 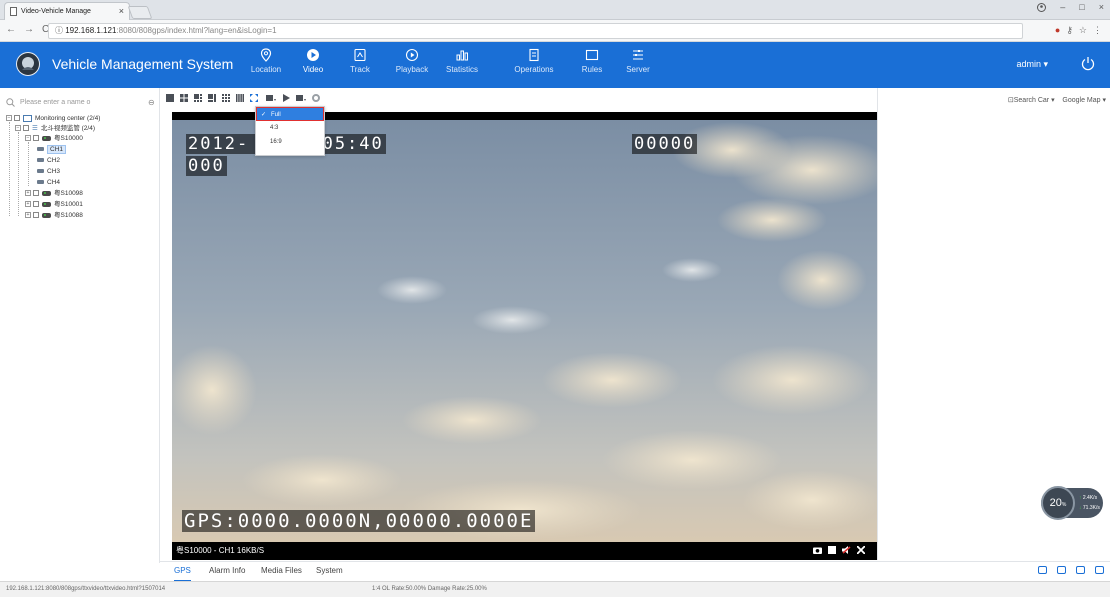 What do you see at coordinates (281, 571) in the screenshot?
I see `tab-media-files: Media Files` at bounding box center [281, 571].